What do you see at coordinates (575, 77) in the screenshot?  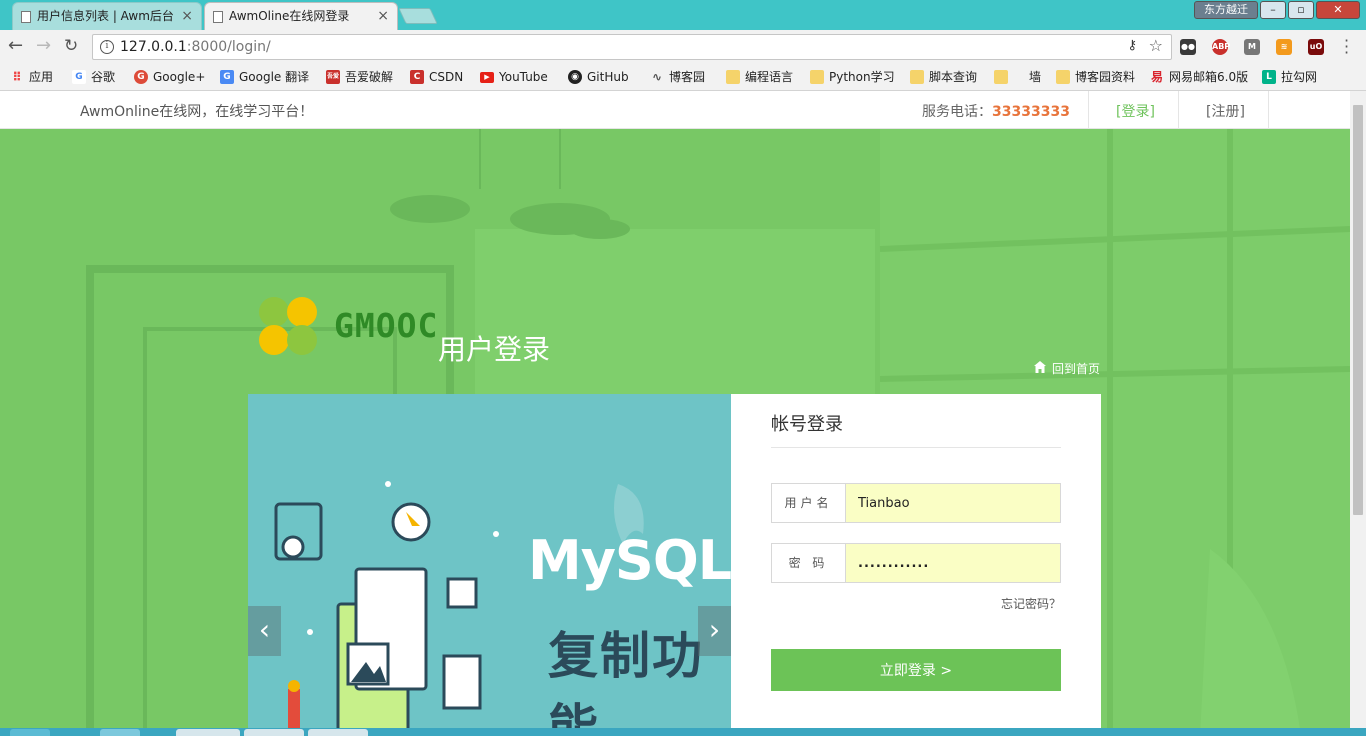 I see `github-icon: ◉` at bounding box center [575, 77].